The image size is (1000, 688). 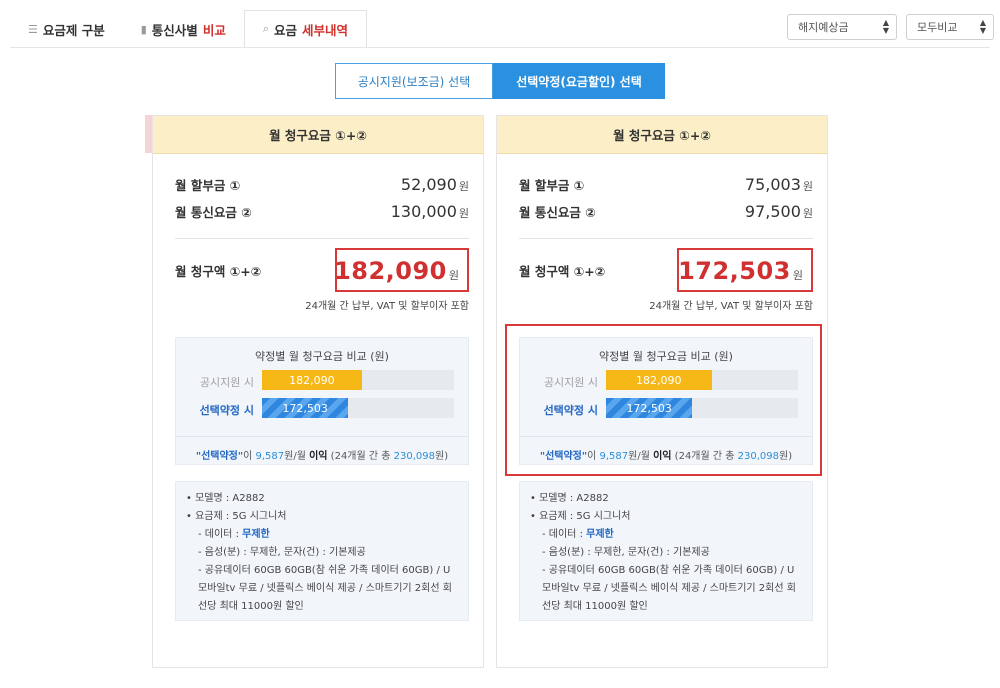 What do you see at coordinates (772, 184) in the screenshot?
I see `installment-value: 75,003` at bounding box center [772, 184].